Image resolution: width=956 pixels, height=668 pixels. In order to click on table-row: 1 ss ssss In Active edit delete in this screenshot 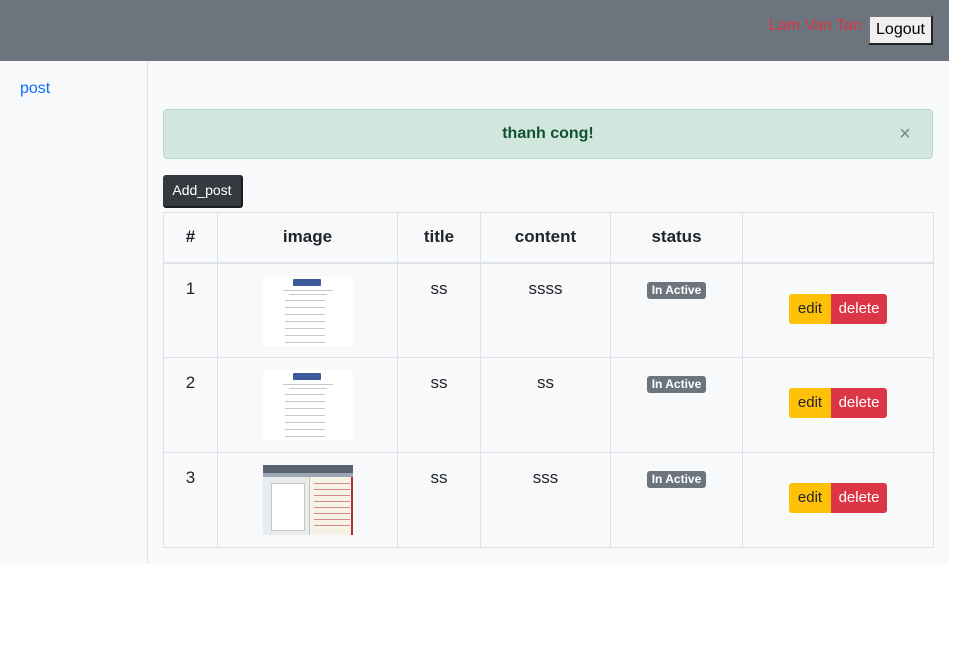, I will do `click(548, 310)`.